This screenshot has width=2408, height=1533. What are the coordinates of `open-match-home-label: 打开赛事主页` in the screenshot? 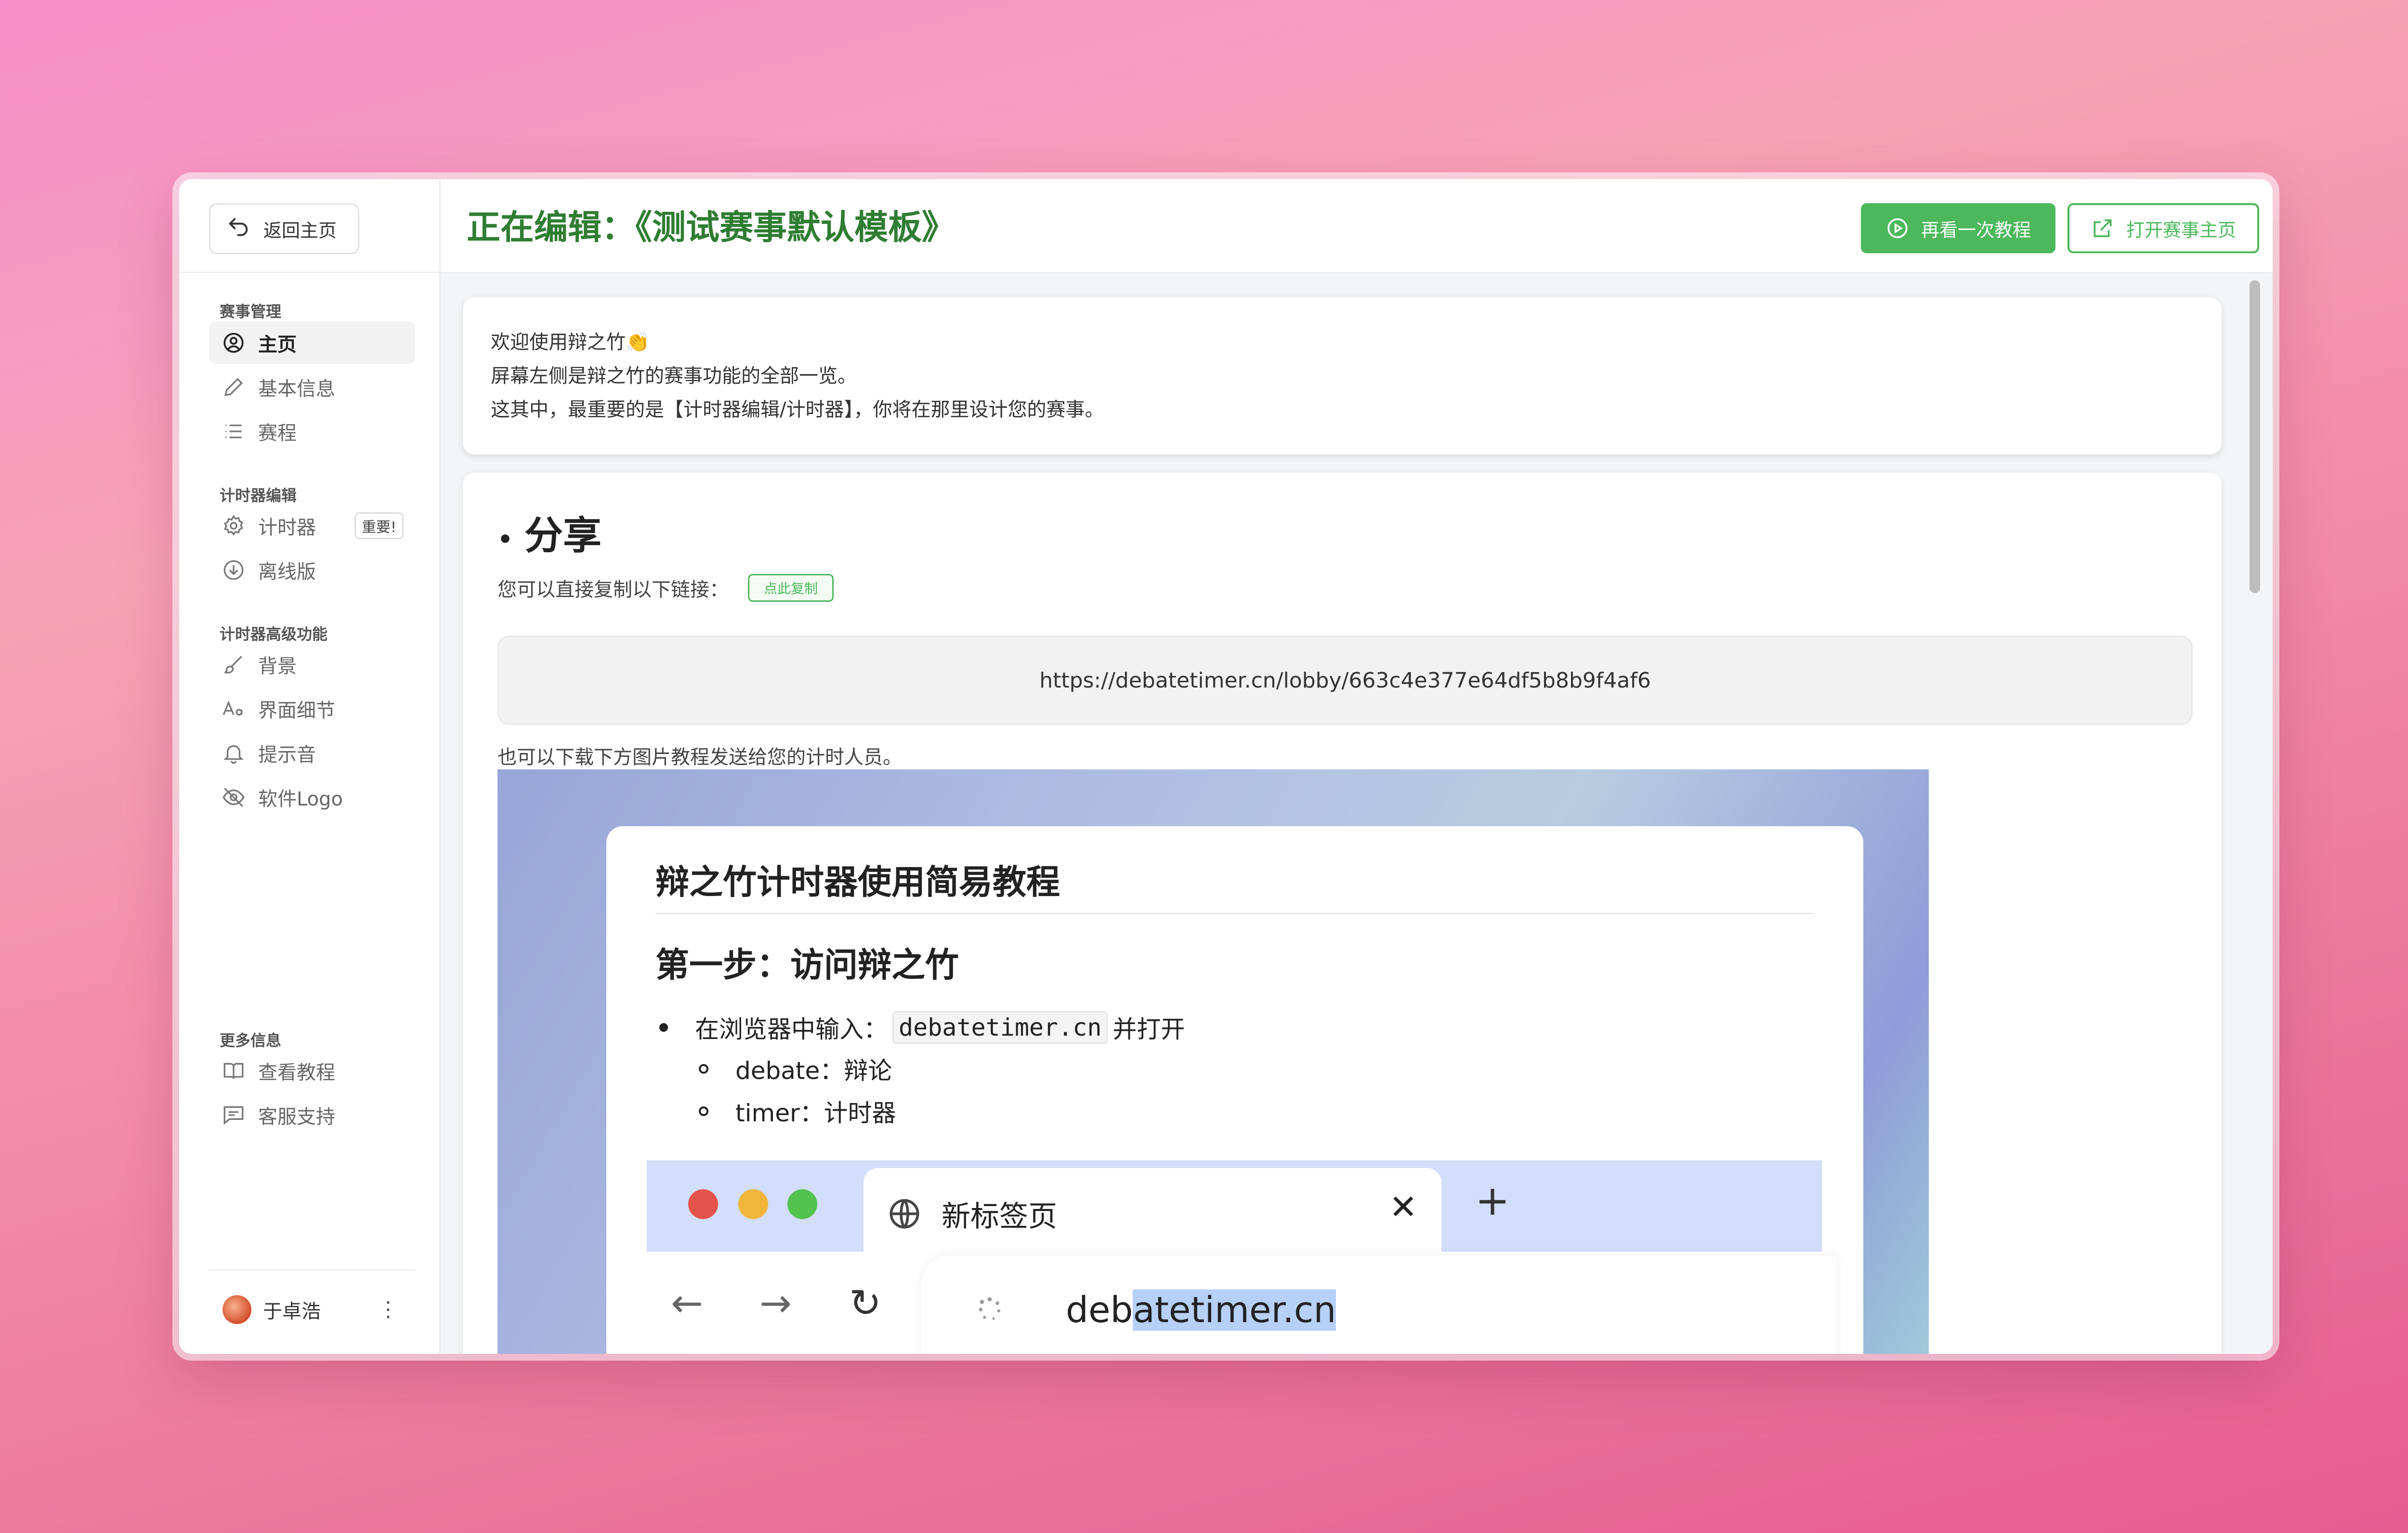 It's located at (2181, 230).